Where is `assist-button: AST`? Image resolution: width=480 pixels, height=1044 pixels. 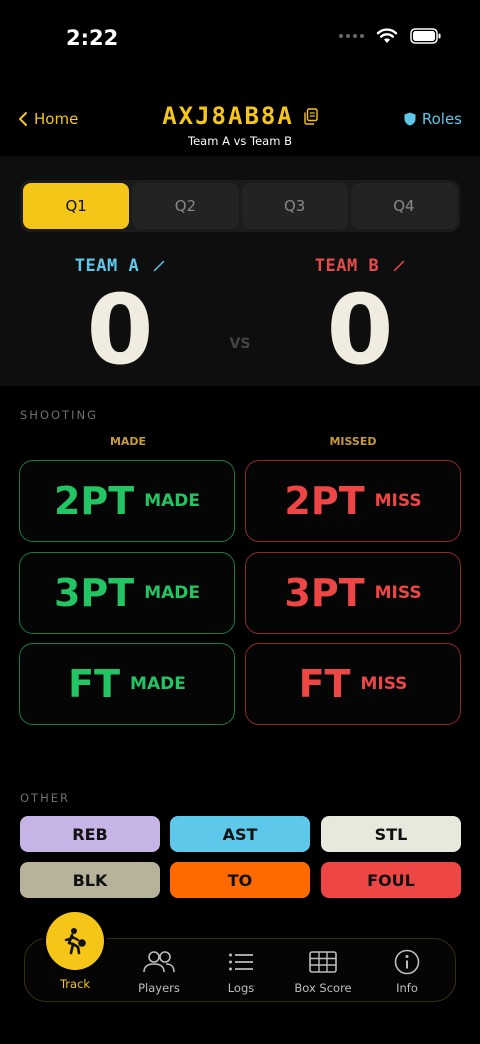 assist-button: AST is located at coordinates (240, 834).